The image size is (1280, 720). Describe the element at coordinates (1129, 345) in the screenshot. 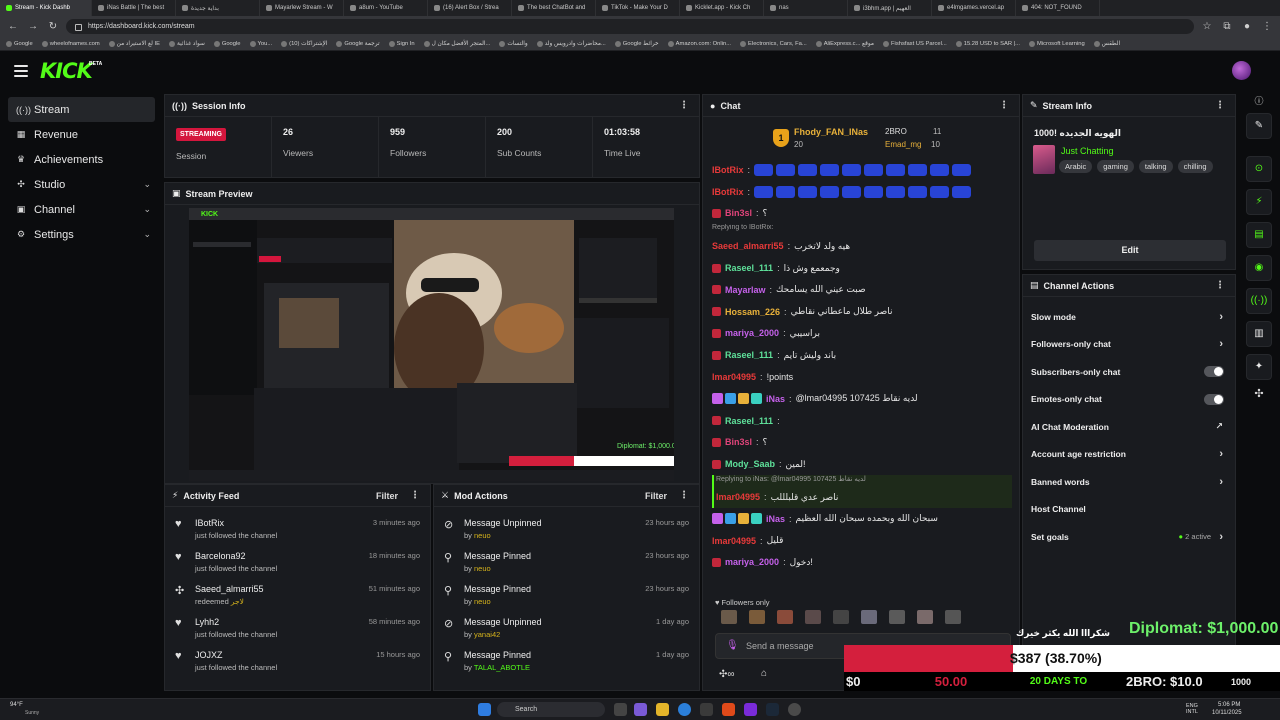

I see `followers-only-item: Followers-only chat ›` at that location.